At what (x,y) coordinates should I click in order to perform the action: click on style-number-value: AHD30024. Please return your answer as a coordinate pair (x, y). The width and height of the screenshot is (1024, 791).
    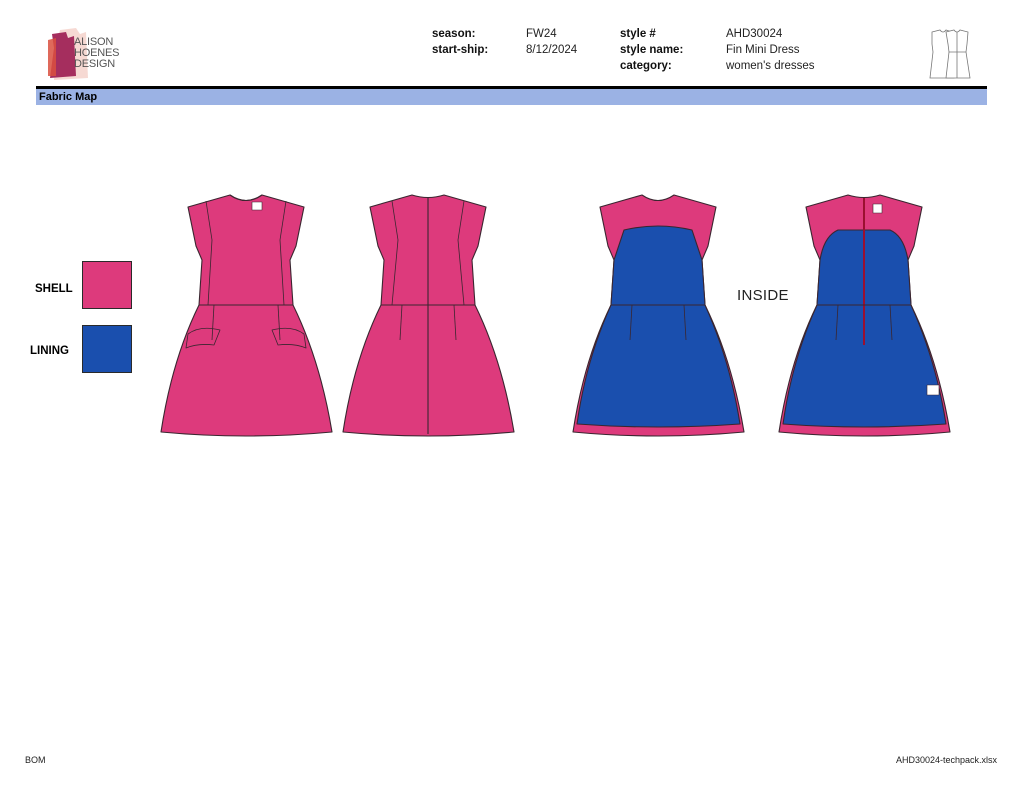
    Looking at the image, I should click on (754, 34).